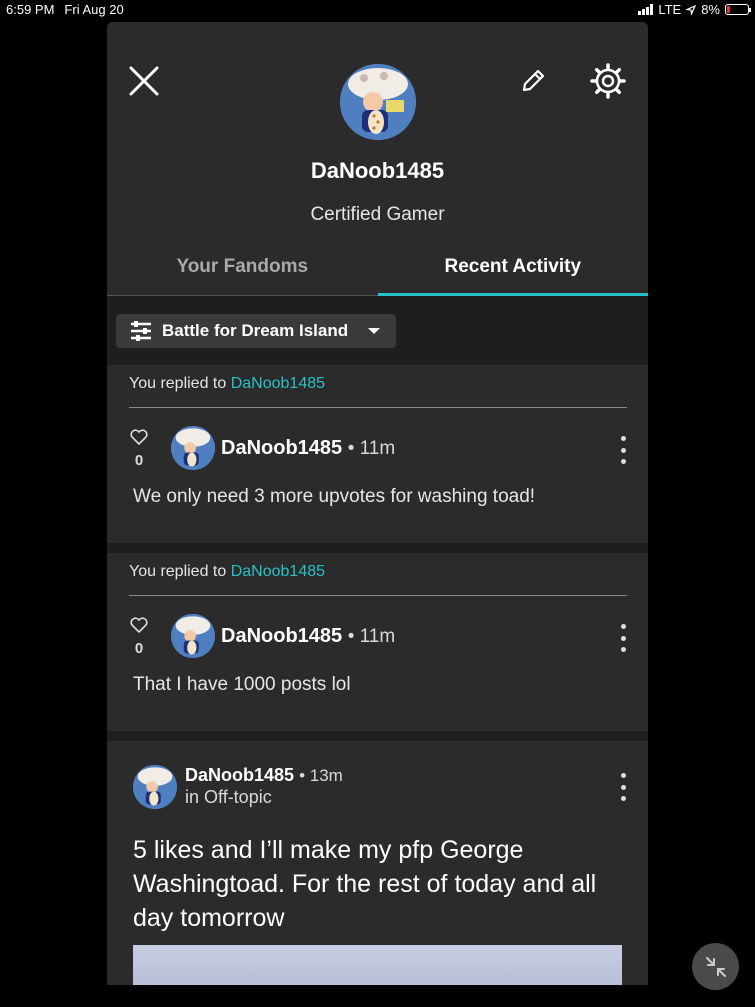 Image resolution: width=755 pixels, height=1007 pixels. I want to click on close-icon, so click(144, 81).